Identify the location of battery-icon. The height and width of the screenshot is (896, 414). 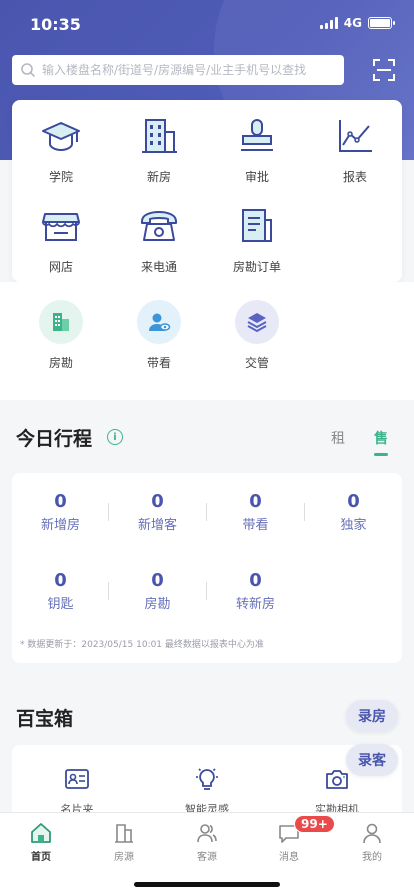
(381, 23).